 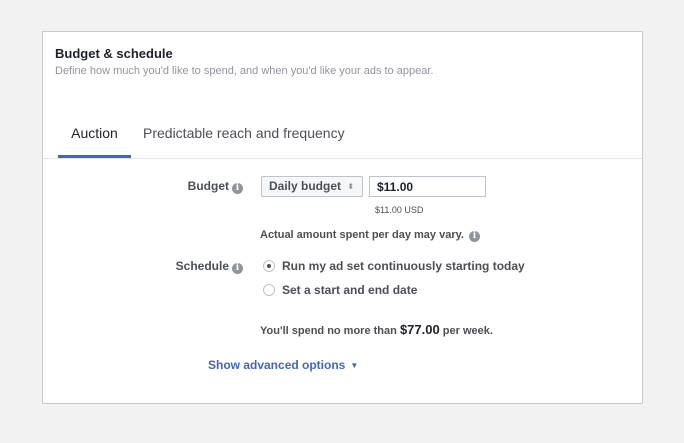 I want to click on budget-row-label: Budget i, so click(x=143, y=186).